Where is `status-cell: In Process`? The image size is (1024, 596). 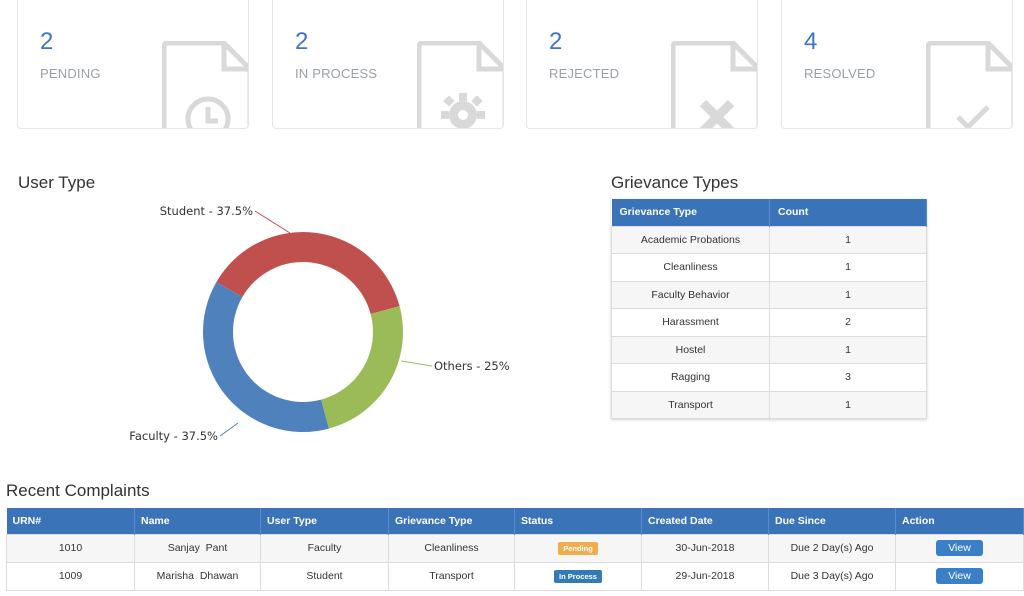
status-cell: In Process is located at coordinates (578, 576).